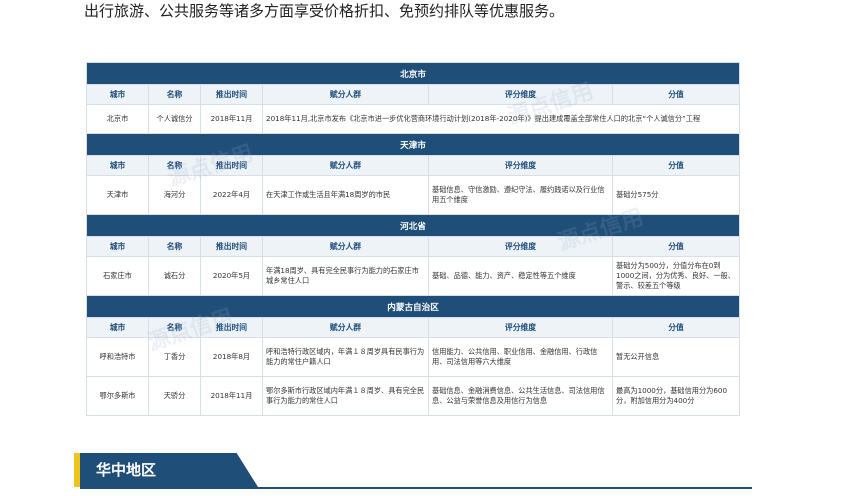 The height and width of the screenshot is (496, 841). Describe the element at coordinates (77, 470) in the screenshot. I see `section-accent-bar` at that location.